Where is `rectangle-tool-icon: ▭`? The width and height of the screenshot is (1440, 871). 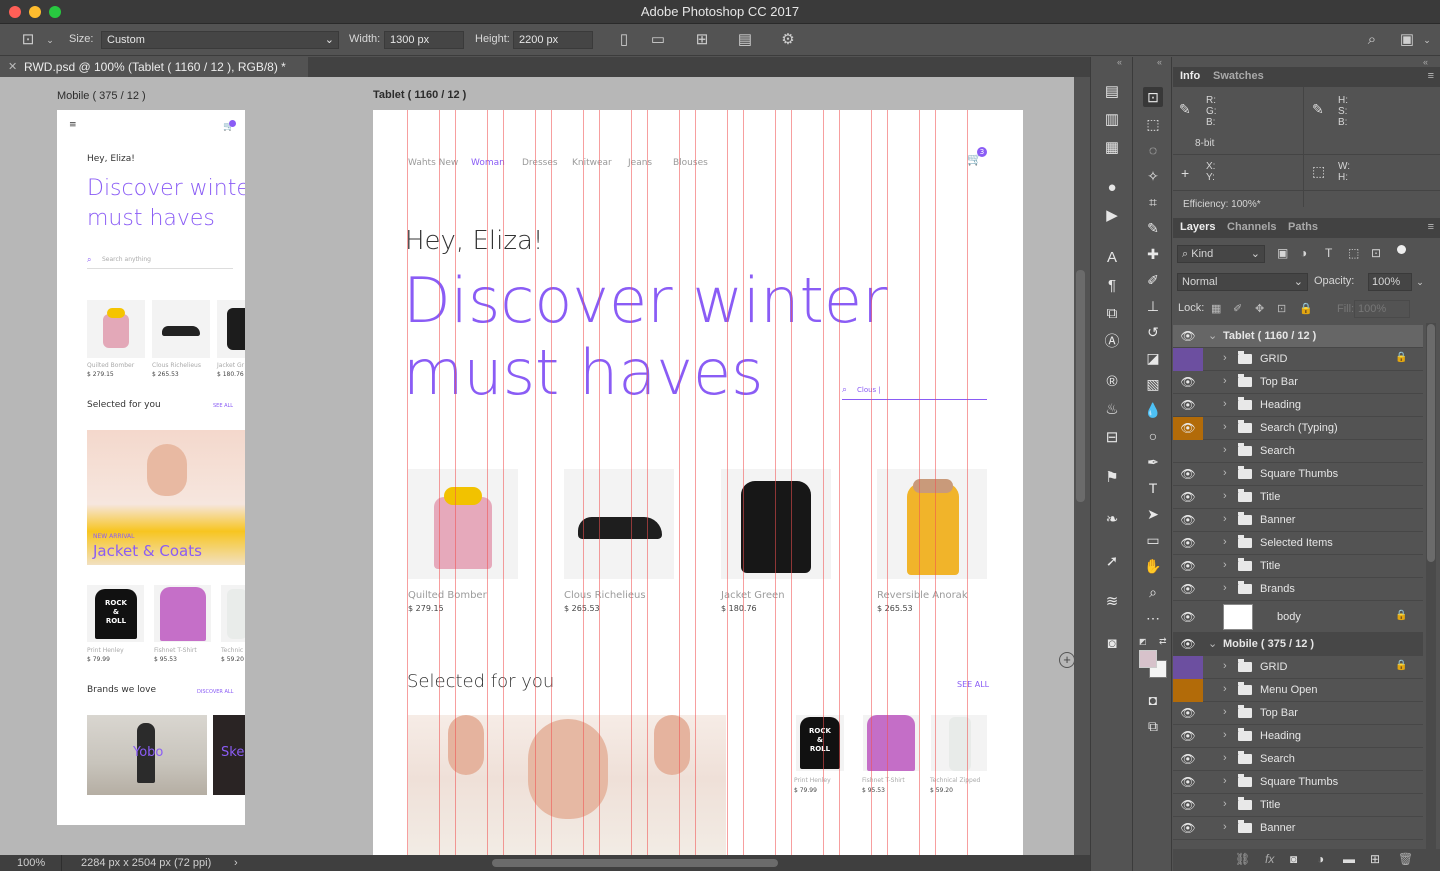 rectangle-tool-icon: ▭ is located at coordinates (1153, 540).